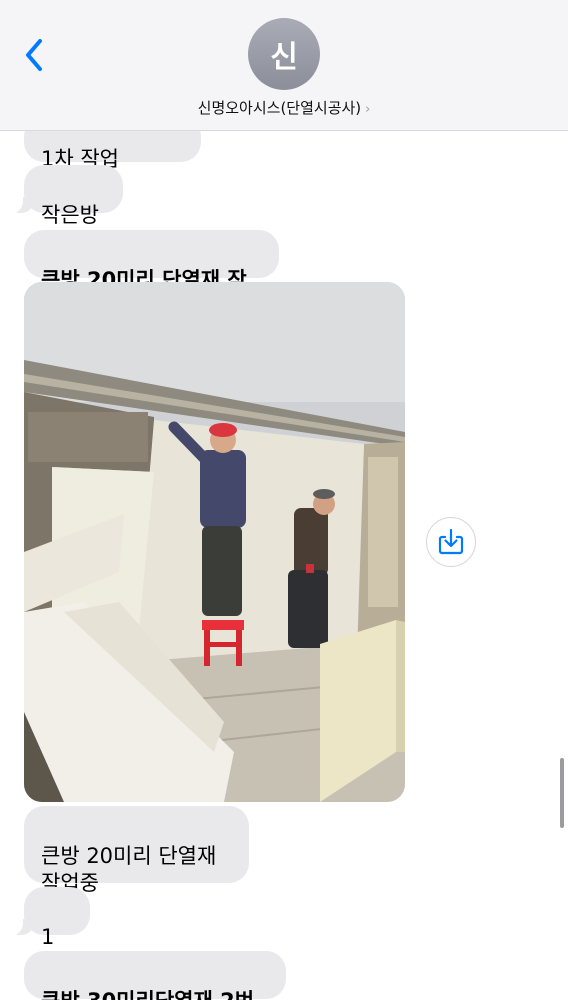 The image size is (568, 1000). Describe the element at coordinates (368, 109) in the screenshot. I see `chevron-right-icon: ›` at that location.